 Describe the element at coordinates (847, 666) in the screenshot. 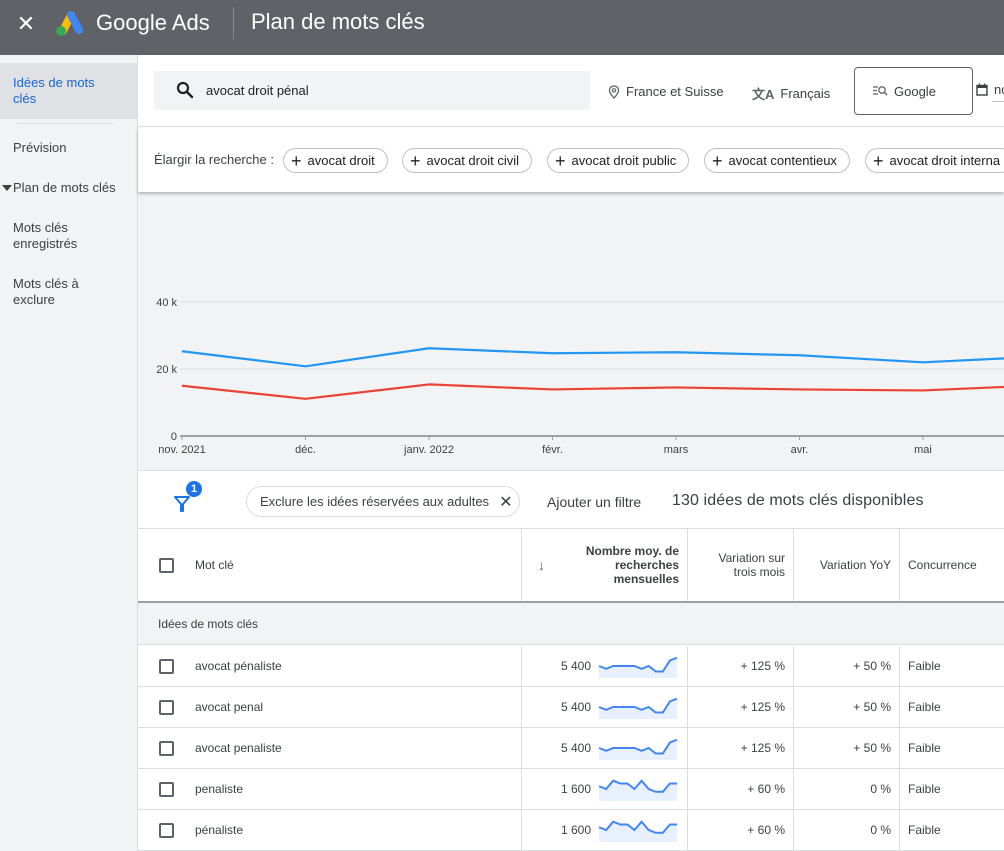

I see `yoy-cell: + 50 %` at that location.